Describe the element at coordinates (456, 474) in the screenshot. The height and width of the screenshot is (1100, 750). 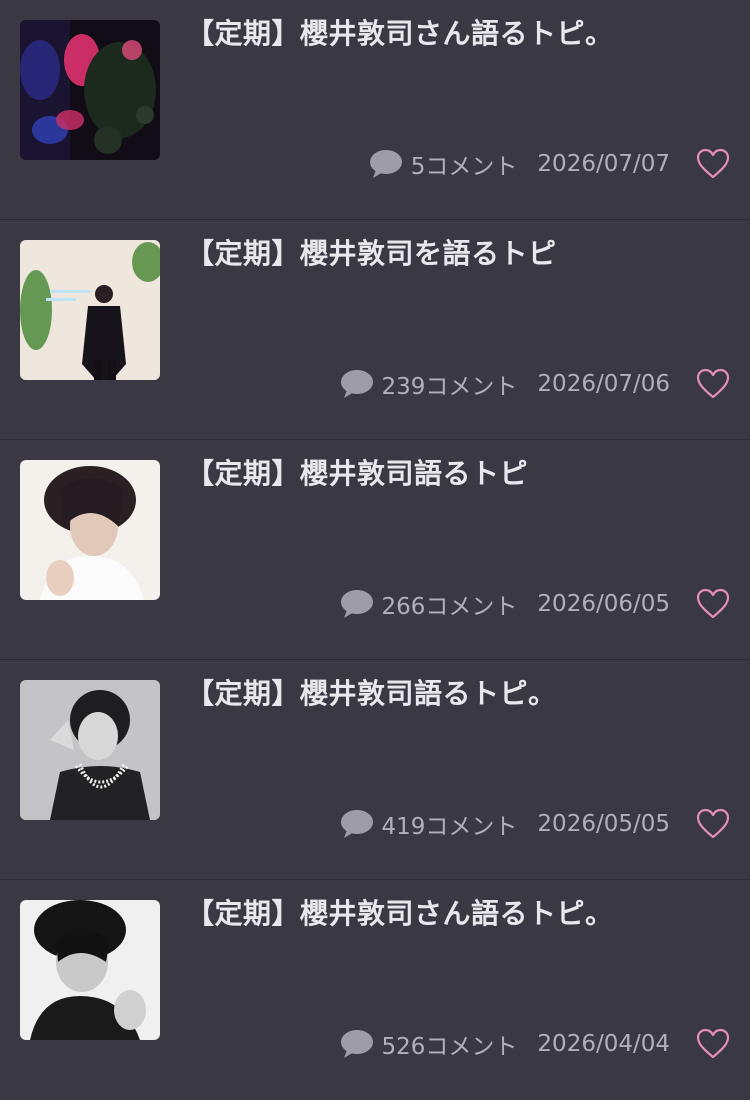
I see `topic-title: 【定期】櫻井敦司語るトピ` at that location.